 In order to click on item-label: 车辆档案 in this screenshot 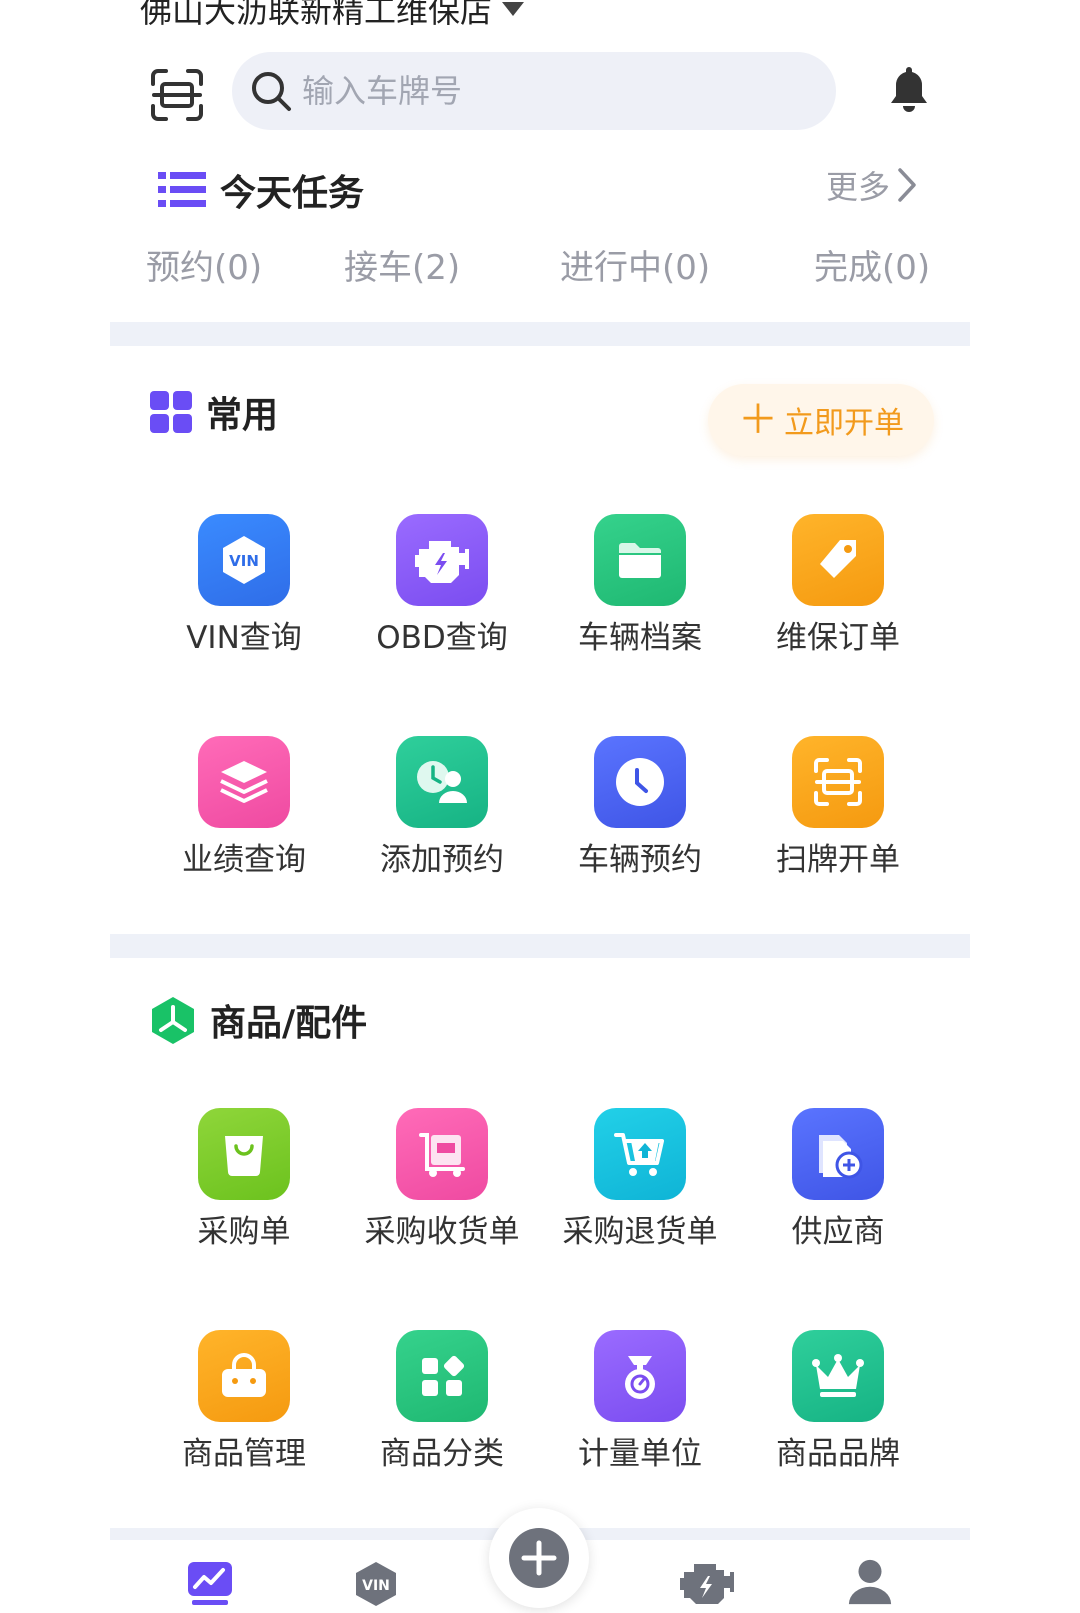, I will do `click(640, 638)`.